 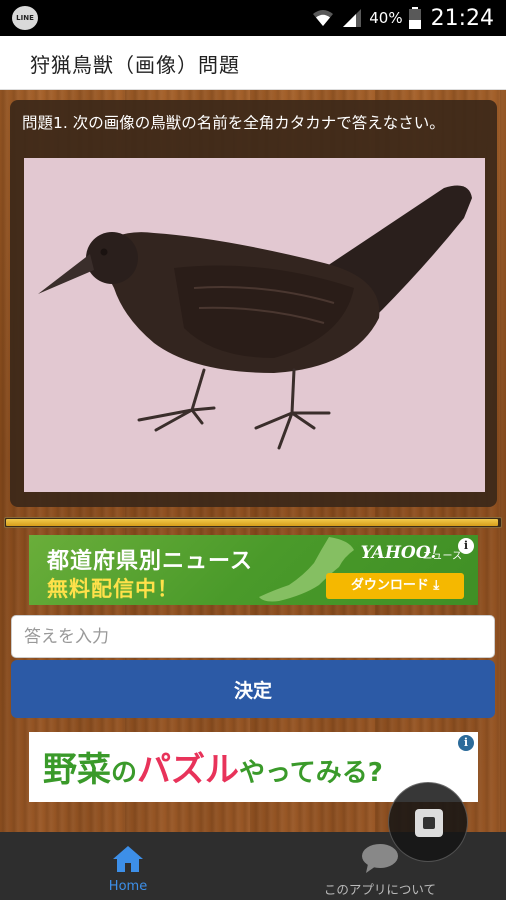 I want to click on progress-bar, so click(x=253, y=522).